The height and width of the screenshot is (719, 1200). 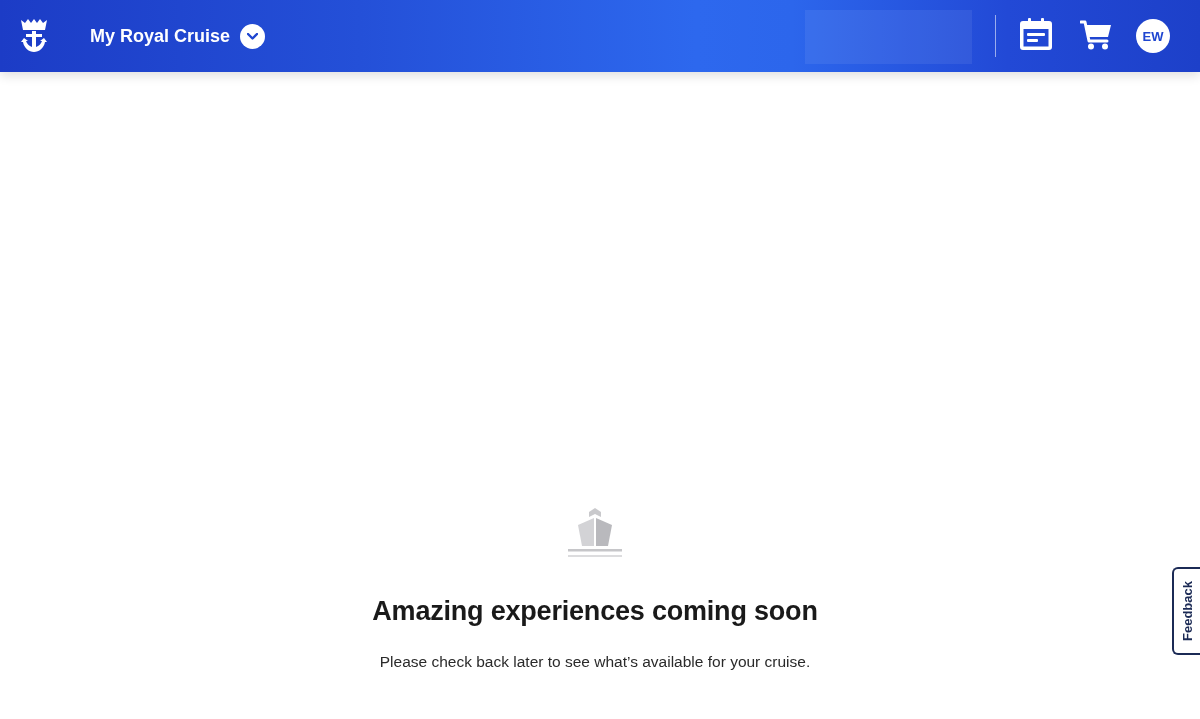 I want to click on trip-title: My Royal Cruise, so click(x=160, y=36).